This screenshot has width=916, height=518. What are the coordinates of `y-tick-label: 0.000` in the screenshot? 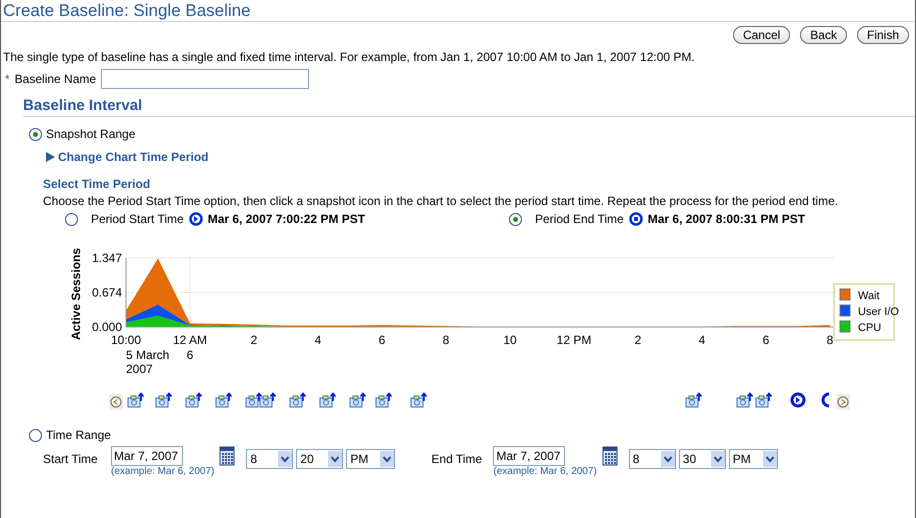 It's located at (107, 327).